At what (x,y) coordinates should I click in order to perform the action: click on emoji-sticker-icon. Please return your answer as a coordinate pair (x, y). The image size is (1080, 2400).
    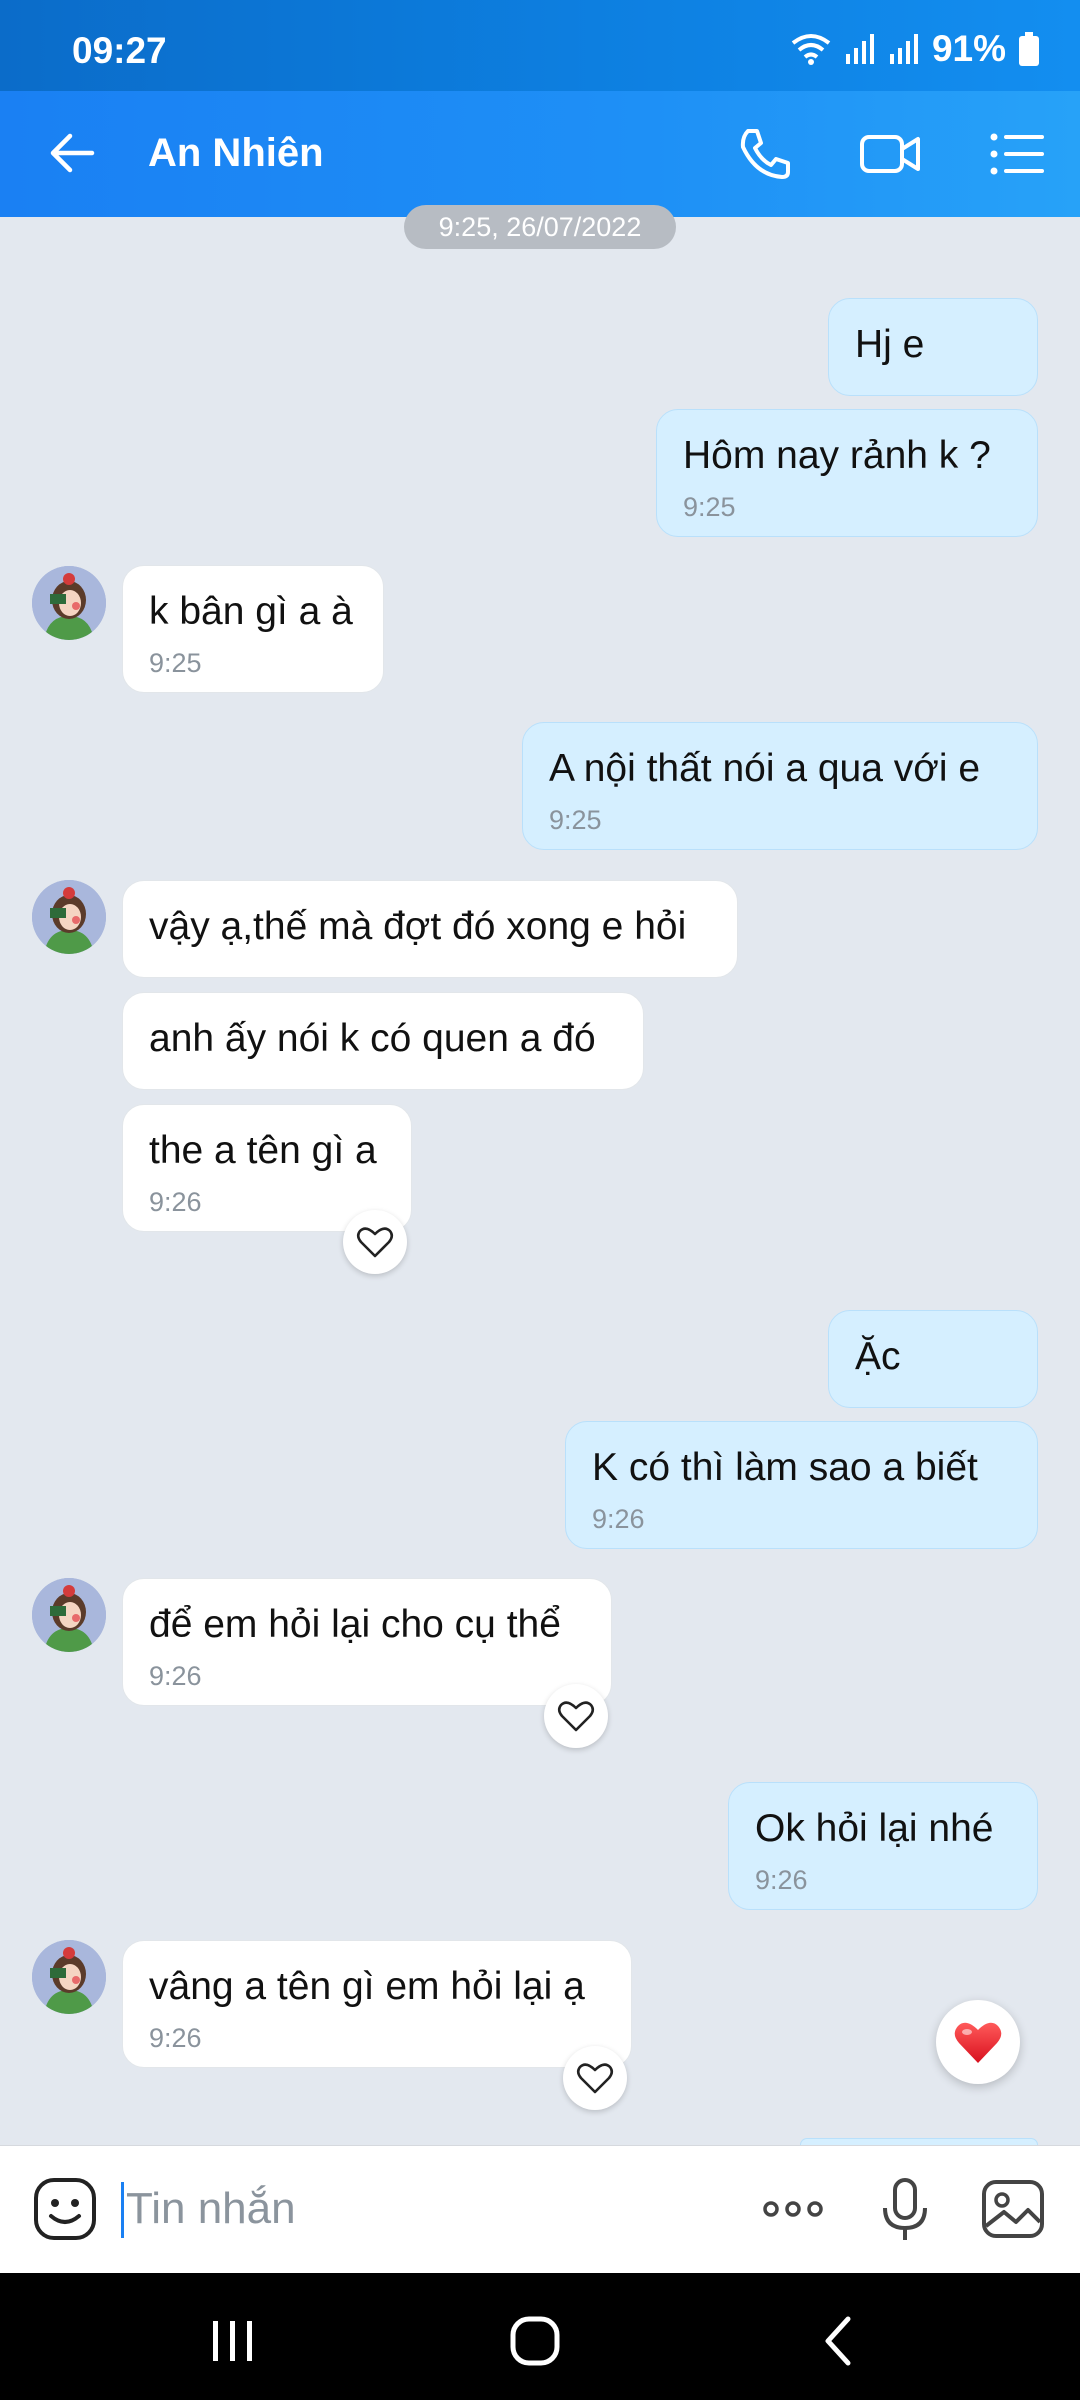
    Looking at the image, I should click on (65, 2209).